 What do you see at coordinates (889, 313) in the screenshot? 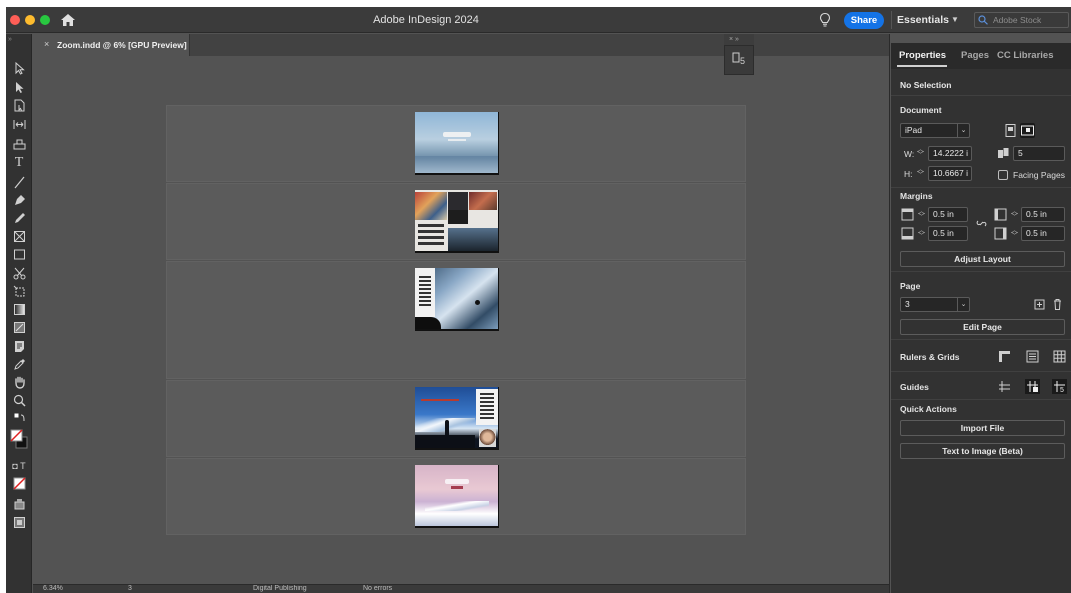
I see `panel-dock-divider` at bounding box center [889, 313].